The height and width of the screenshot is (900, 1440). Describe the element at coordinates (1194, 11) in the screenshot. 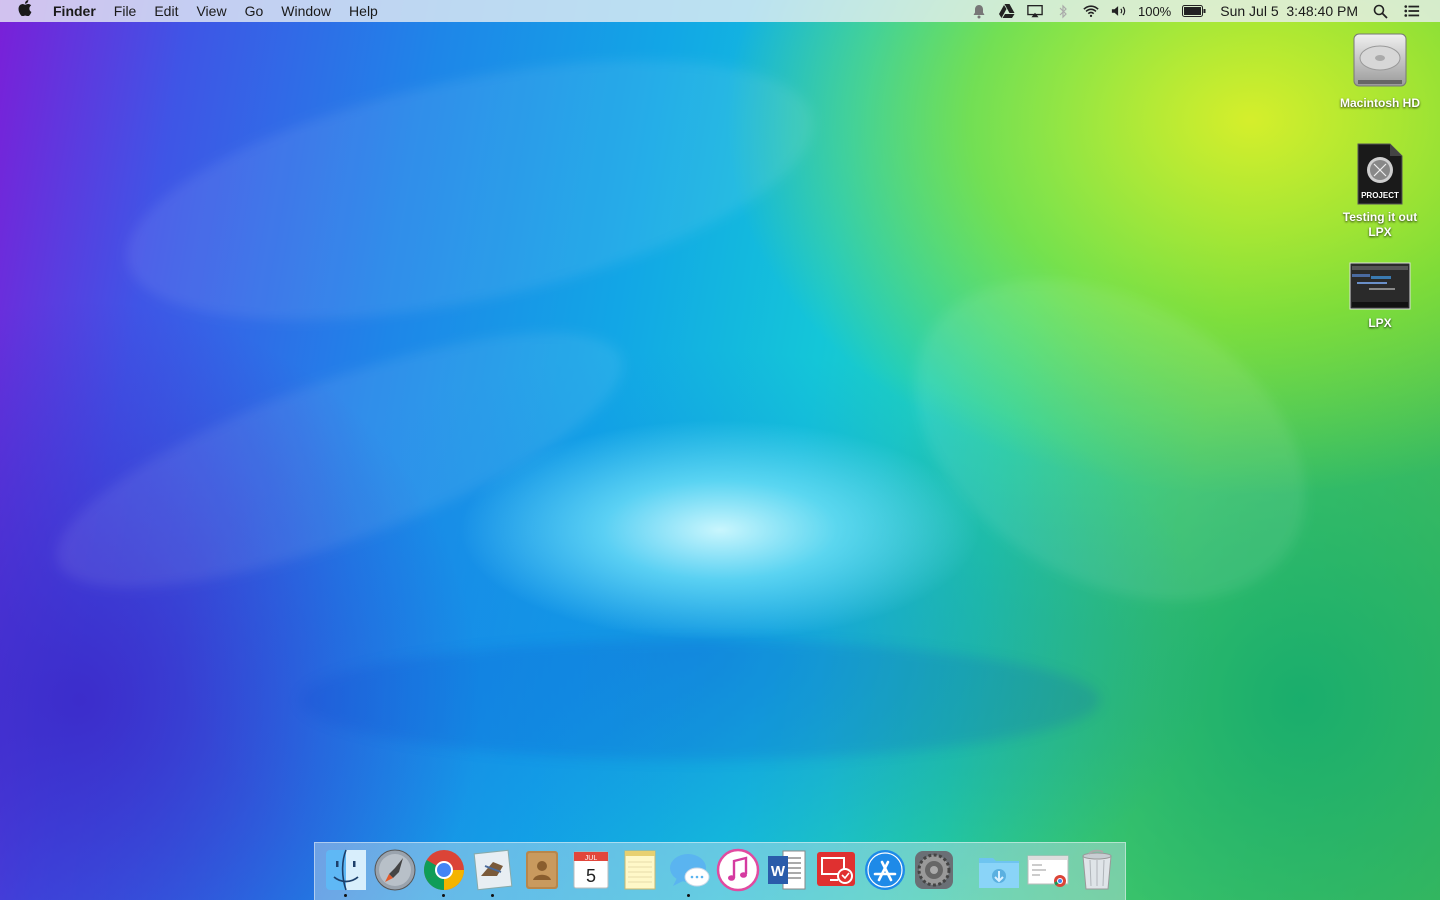

I see `battery-icon` at that location.